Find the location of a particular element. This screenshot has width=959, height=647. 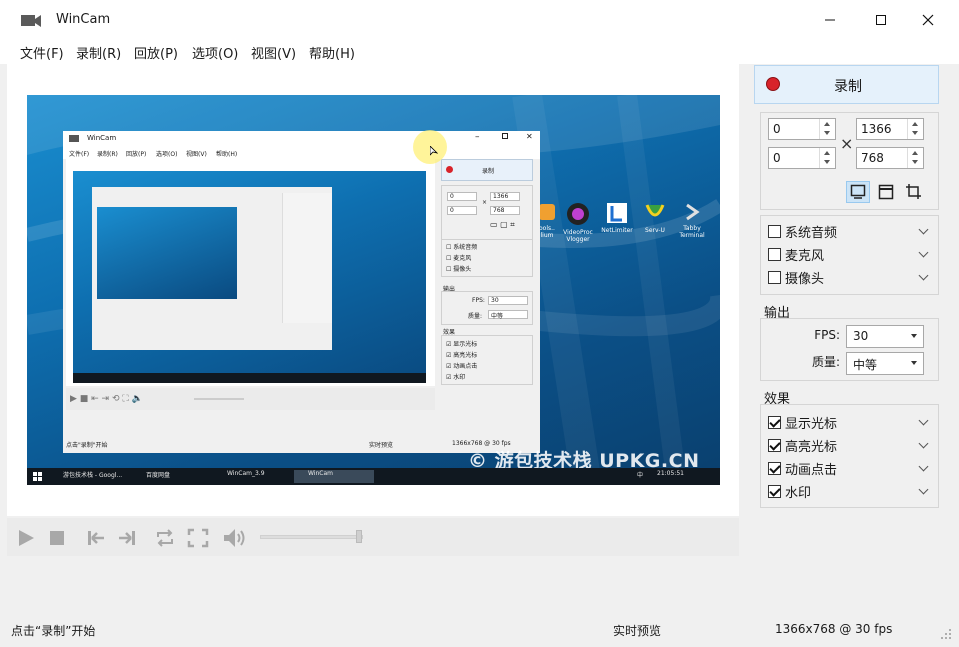

volume-slider-thumb is located at coordinates (359, 536).